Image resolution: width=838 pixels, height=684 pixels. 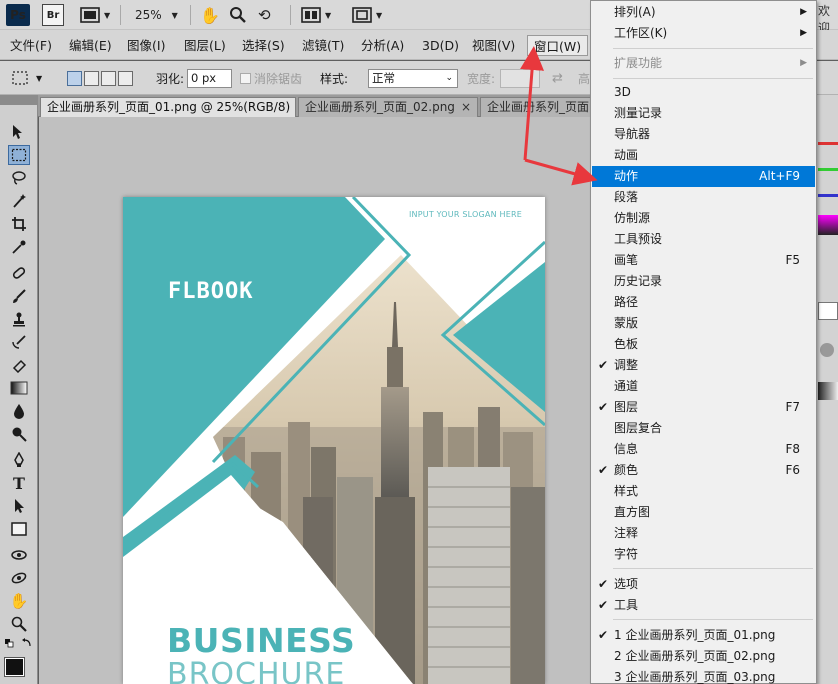 What do you see at coordinates (703, 675) in the screenshot?
I see `menu-item-open-document-3: 3 企业画册系列_页面_03.png` at bounding box center [703, 675].